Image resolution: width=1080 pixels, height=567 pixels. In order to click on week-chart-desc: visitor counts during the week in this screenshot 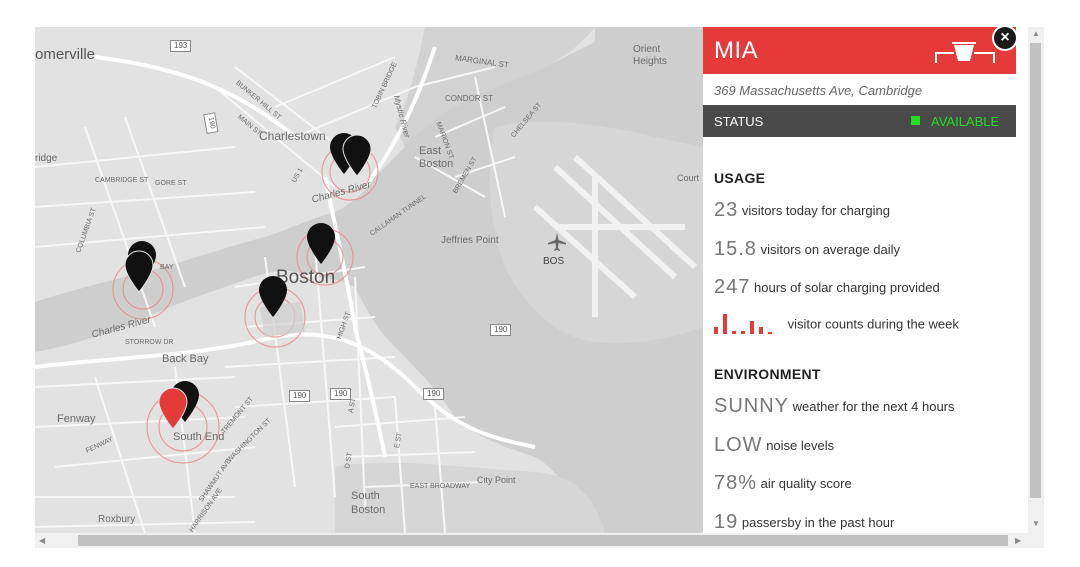, I will do `click(873, 324)`.